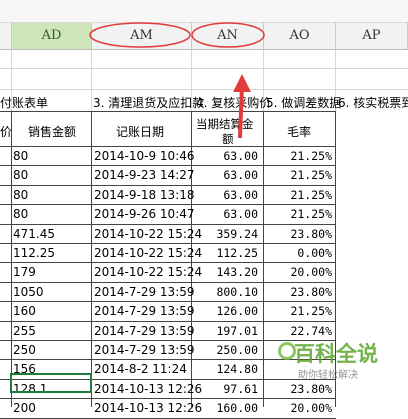 This screenshot has width=408, height=419. Describe the element at coordinates (228, 35) in the screenshot. I see `red-ellipse-an` at that location.